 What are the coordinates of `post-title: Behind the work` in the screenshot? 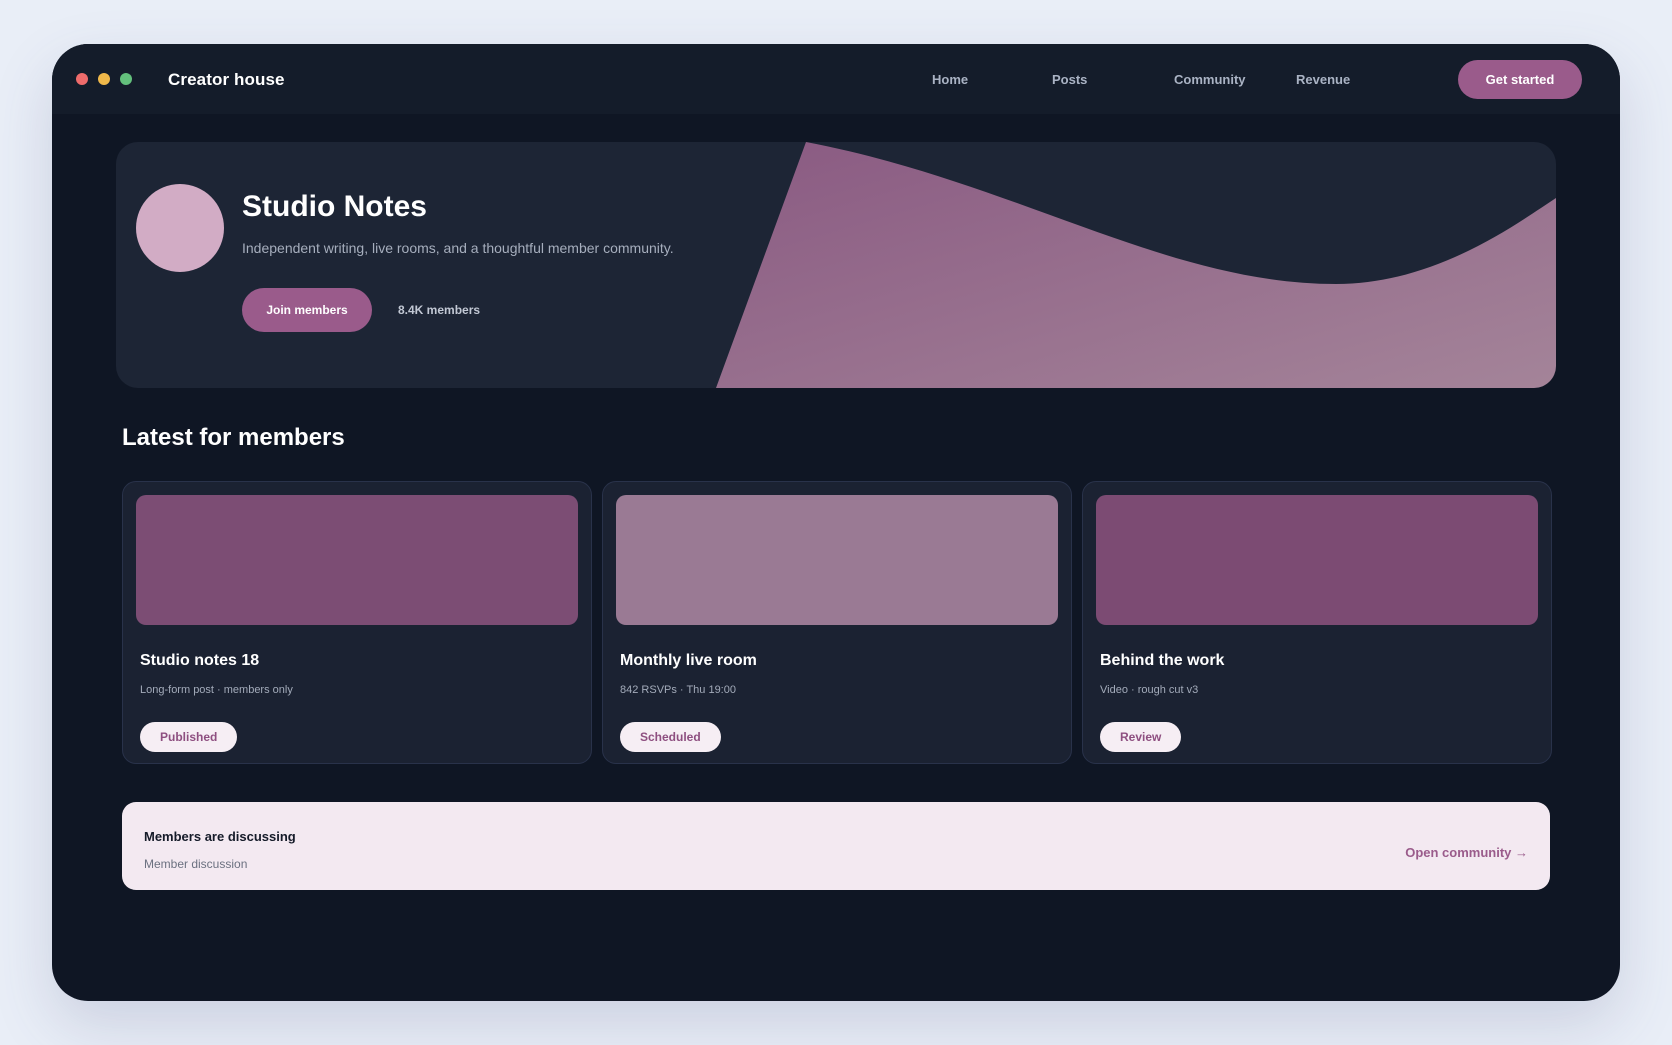 It's located at (1162, 660).